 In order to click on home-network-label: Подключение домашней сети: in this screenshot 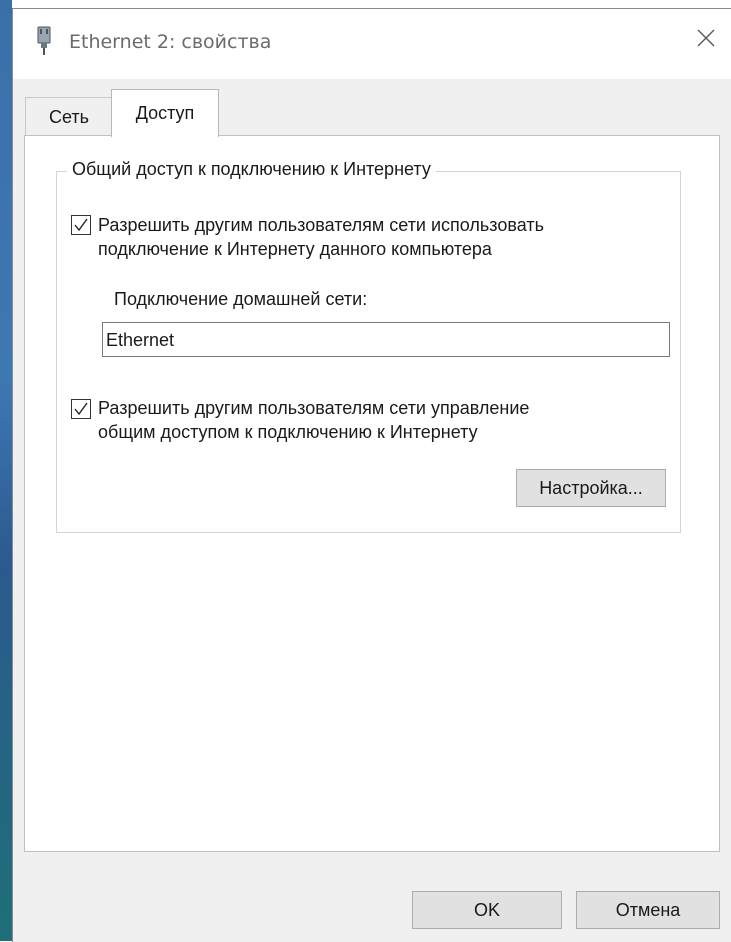, I will do `click(241, 299)`.